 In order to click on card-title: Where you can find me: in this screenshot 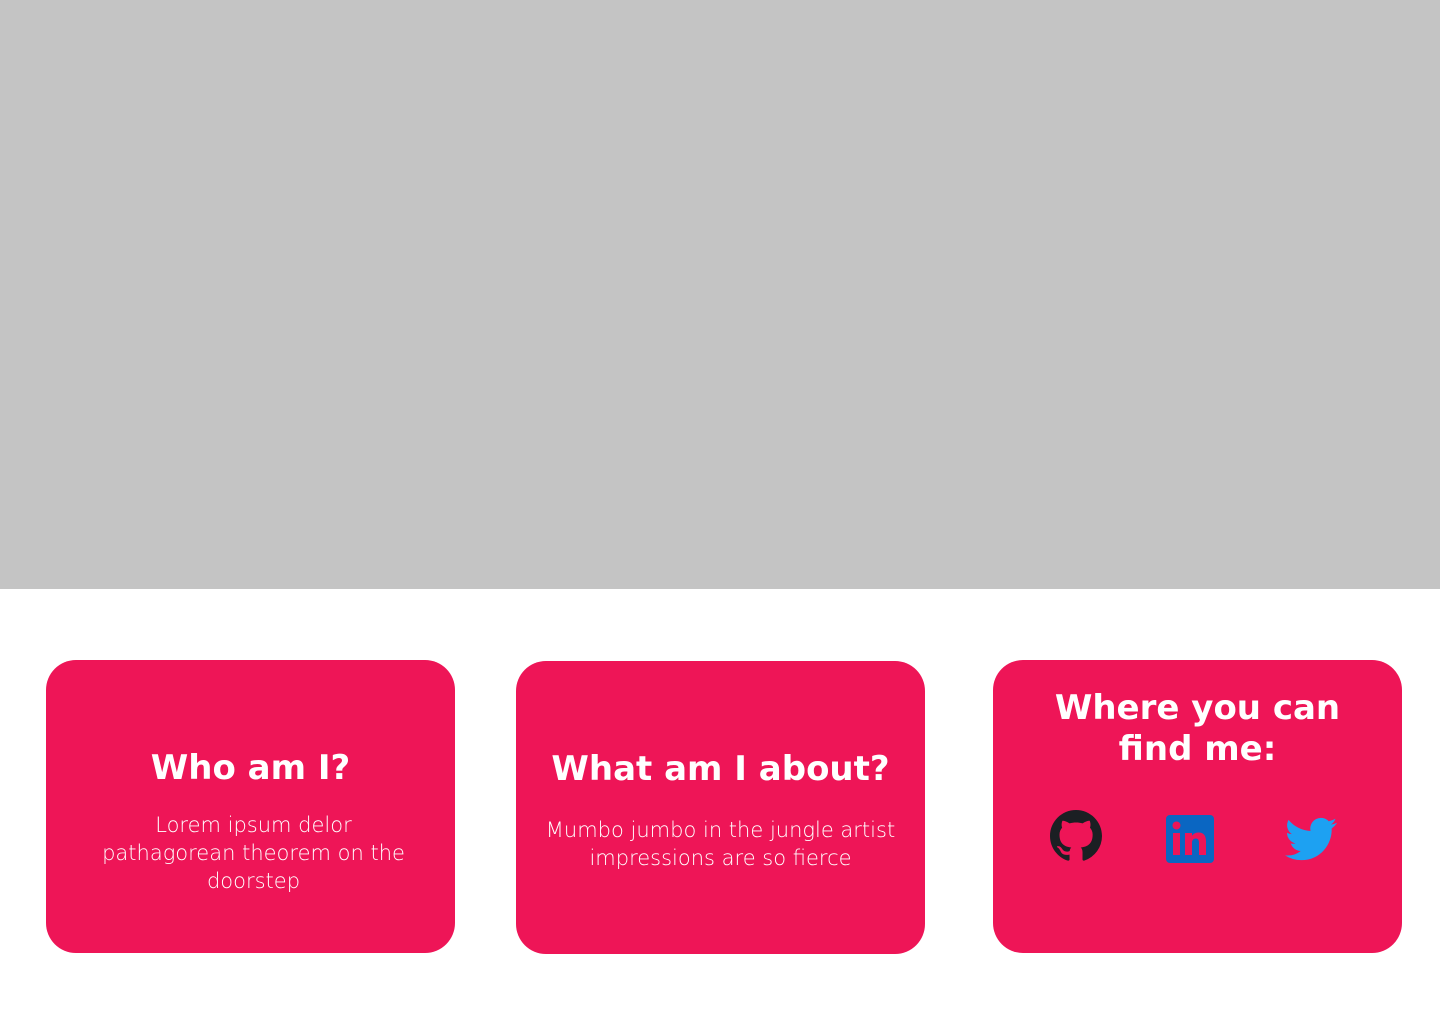, I will do `click(1197, 728)`.